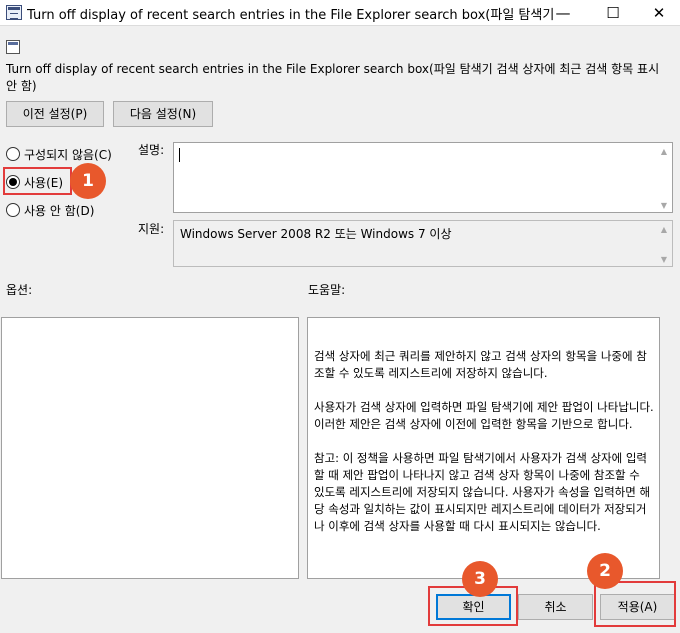  What do you see at coordinates (14, 12) in the screenshot?
I see `policy-window-icon` at bounding box center [14, 12].